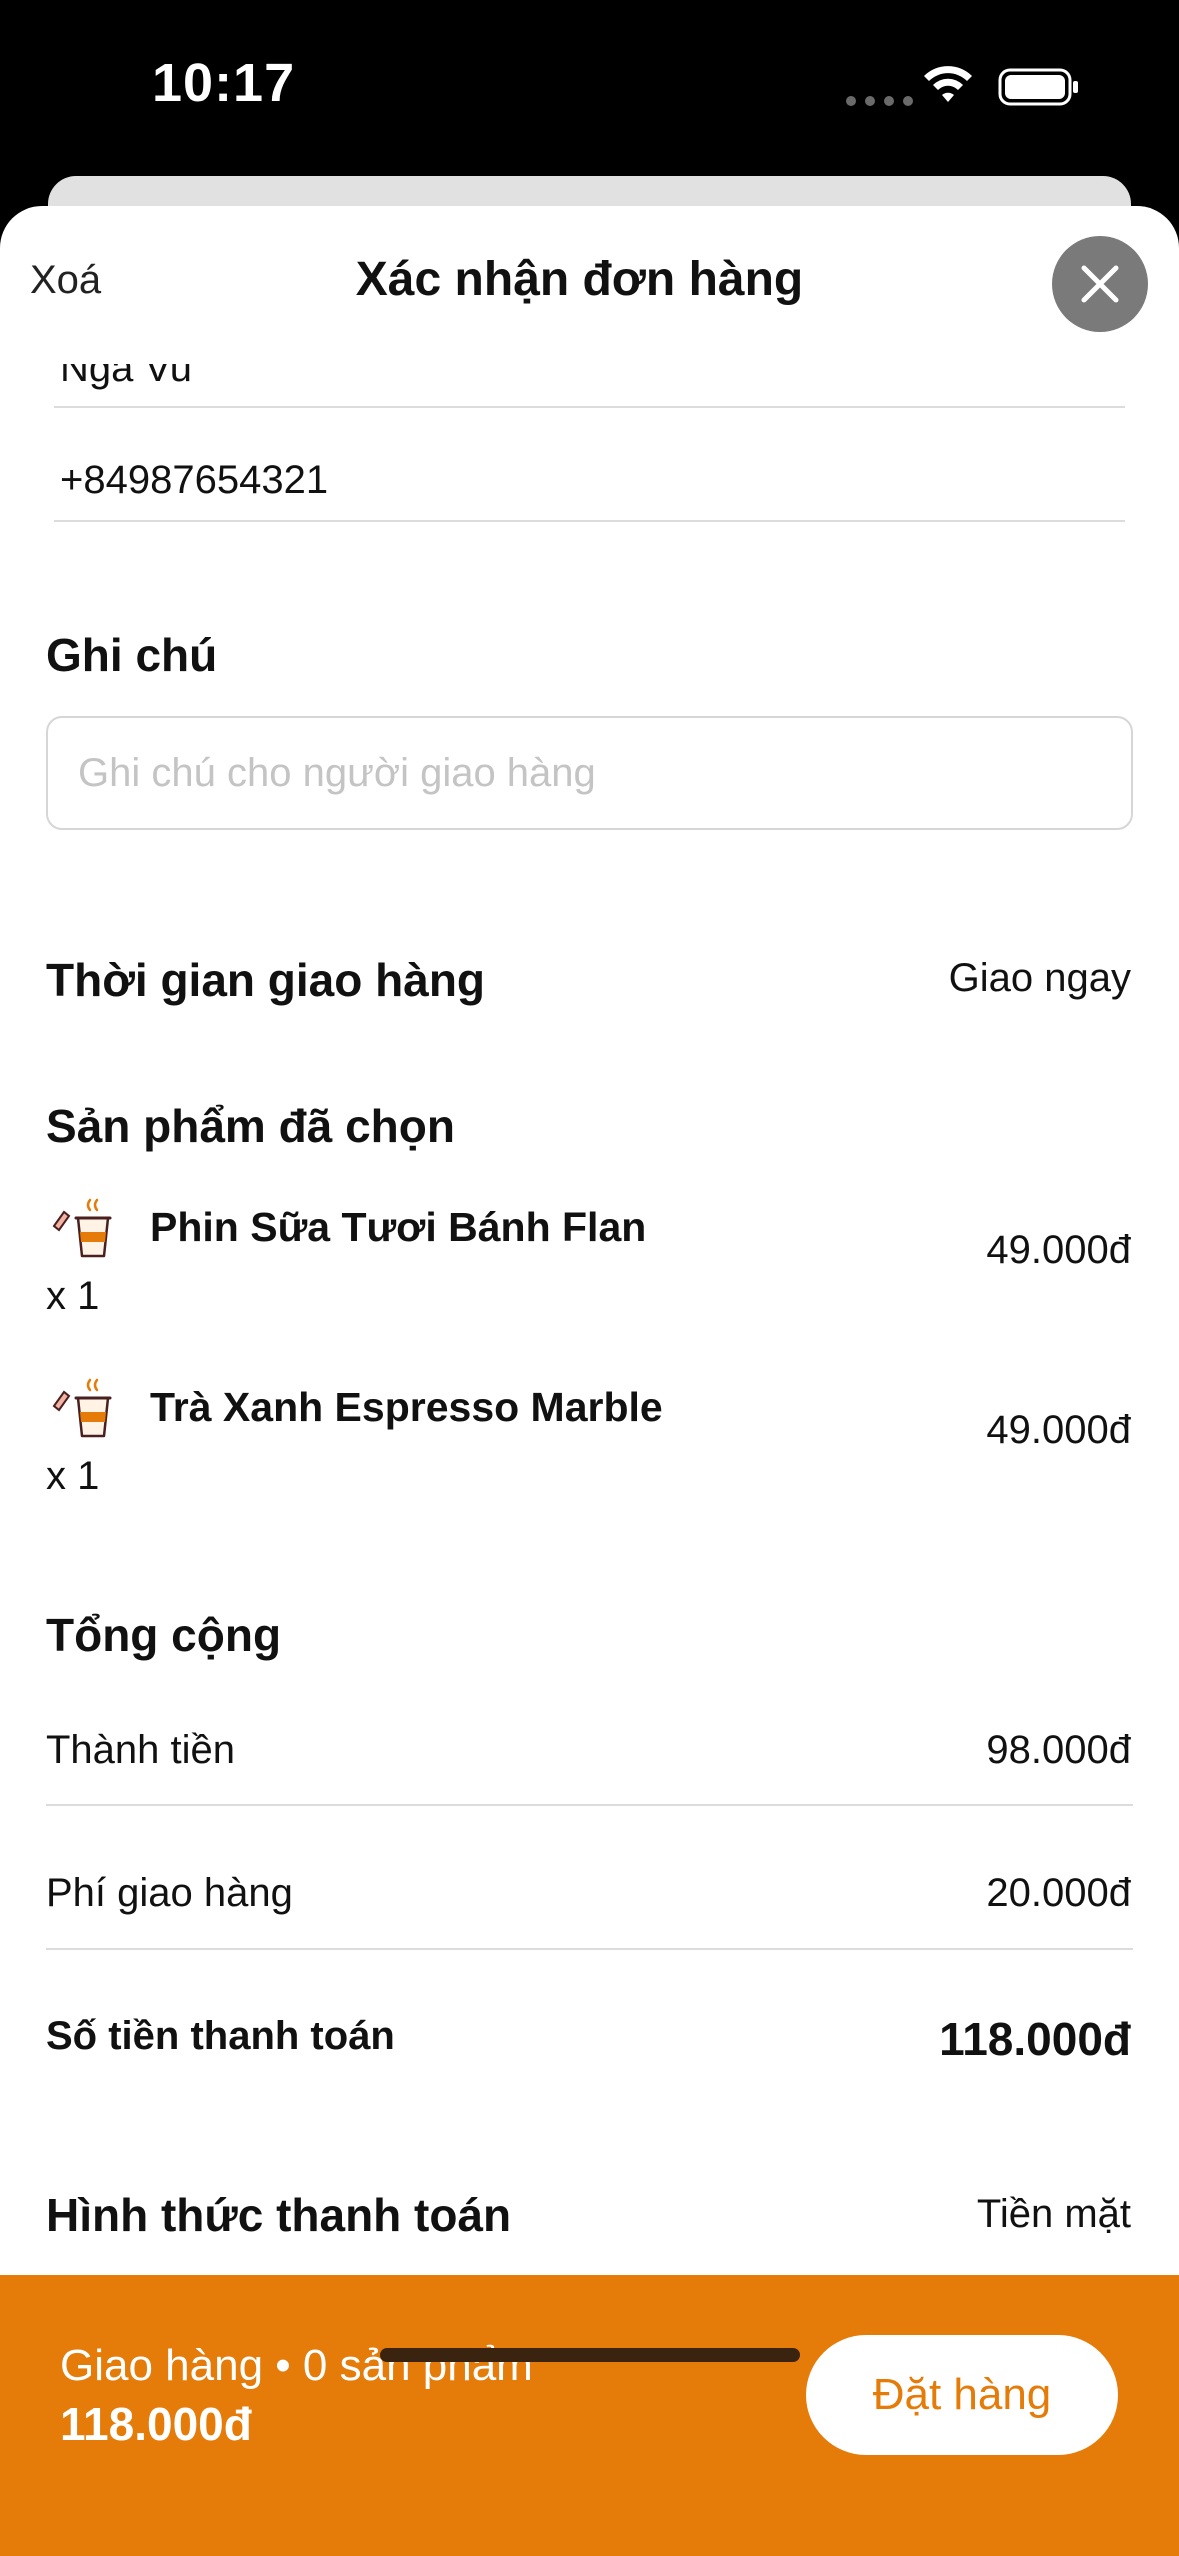 The height and width of the screenshot is (2556, 1179). I want to click on delivery-time-label: Thời gian giao hàng, so click(266, 980).